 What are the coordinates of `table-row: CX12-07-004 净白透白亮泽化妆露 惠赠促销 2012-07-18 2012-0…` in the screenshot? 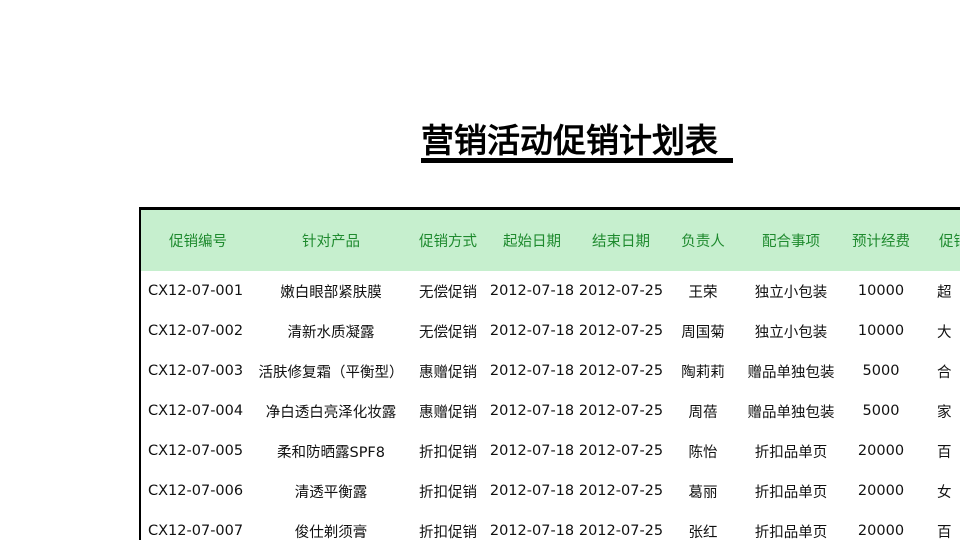 It's located at (550, 411).